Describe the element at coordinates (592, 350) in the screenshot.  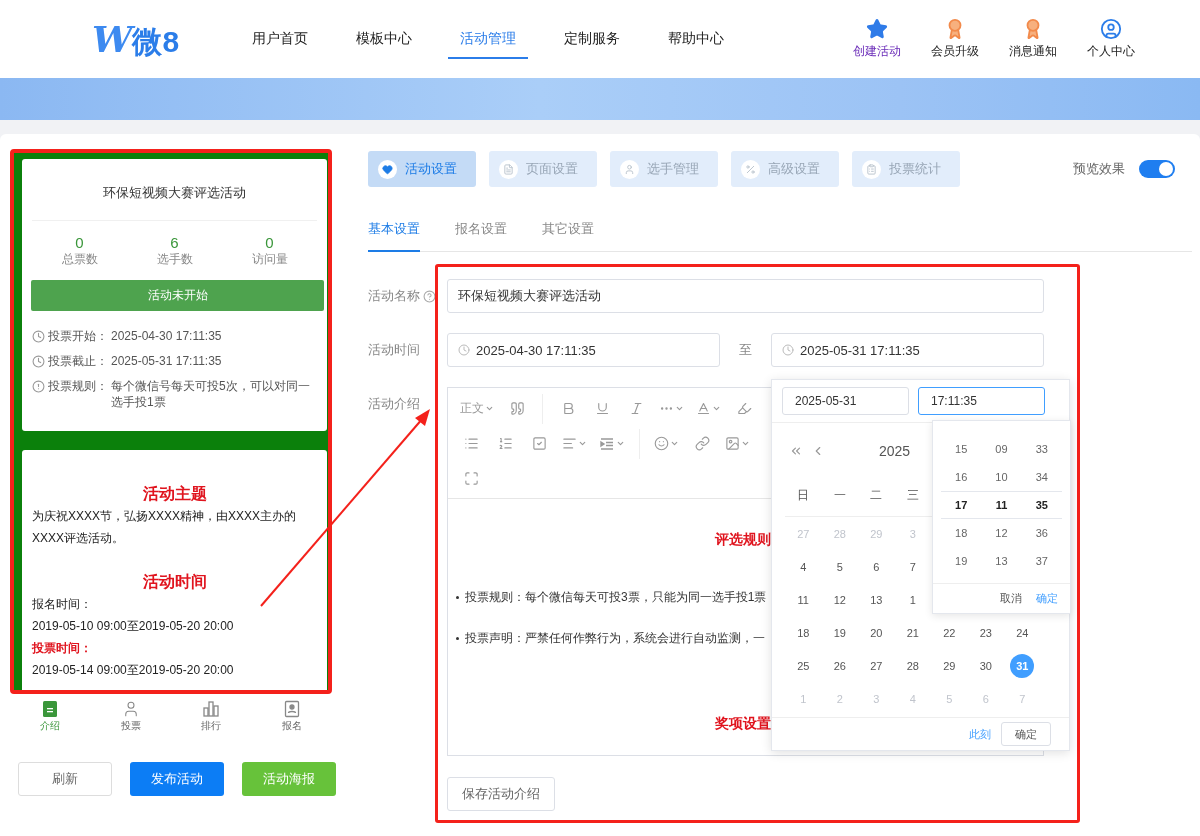
I see `start-time-field: 2025-04-30 17:11:35` at that location.